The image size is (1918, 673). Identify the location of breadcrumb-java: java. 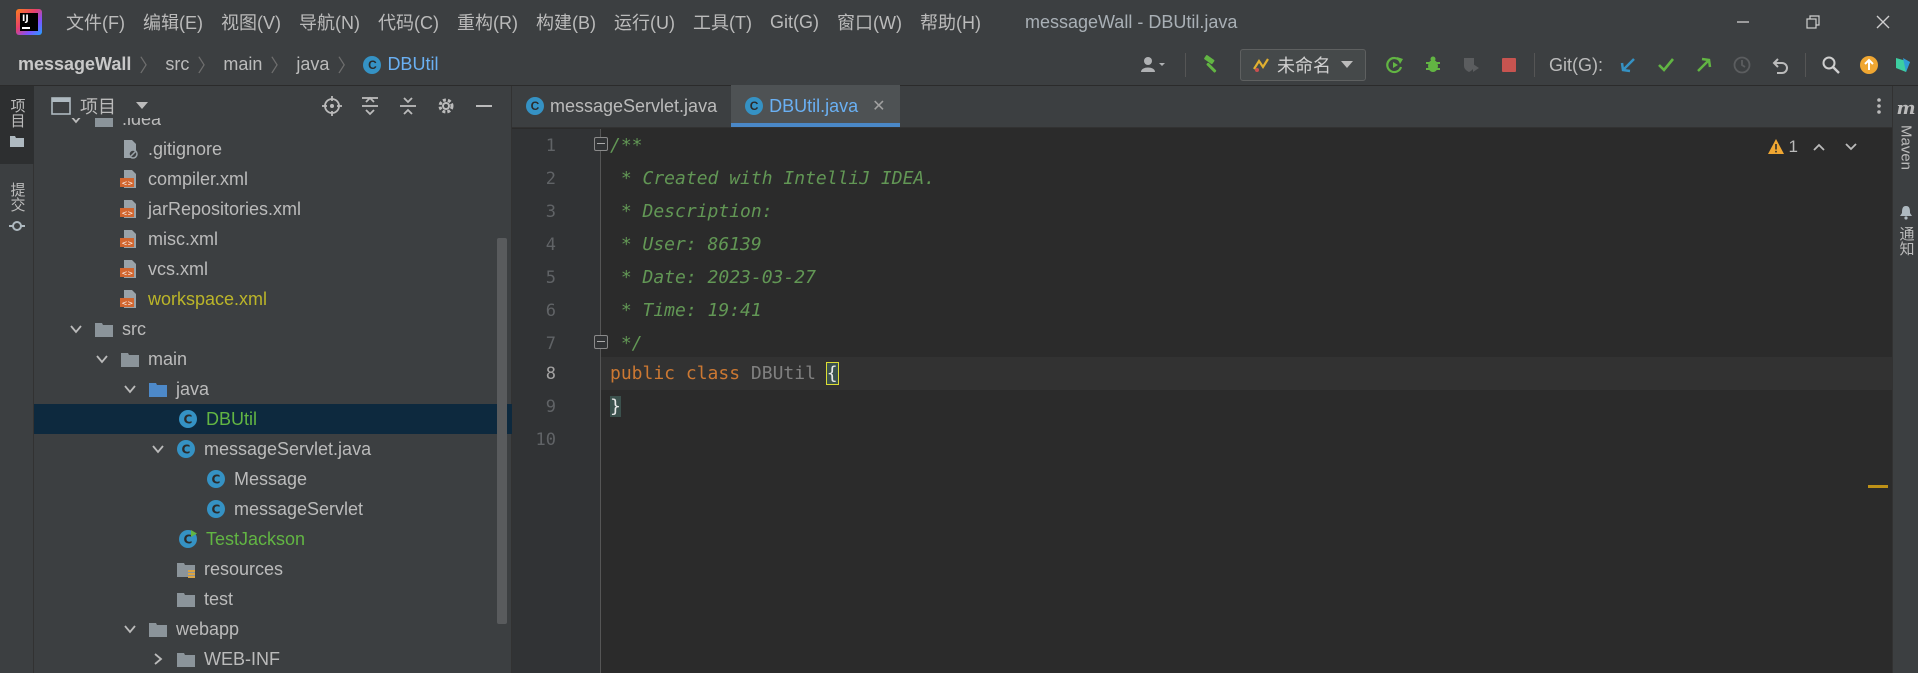
(312, 64).